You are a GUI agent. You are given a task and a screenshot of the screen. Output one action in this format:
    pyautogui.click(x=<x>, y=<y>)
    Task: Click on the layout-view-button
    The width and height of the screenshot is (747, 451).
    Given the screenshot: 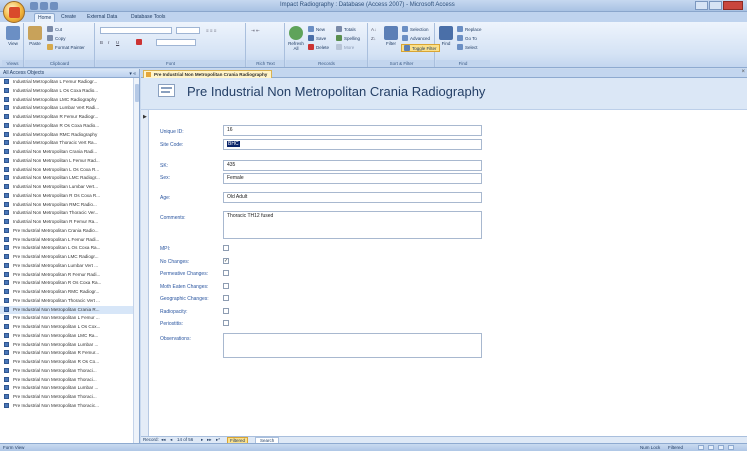 What is the action you would take?
    pyautogui.click(x=721, y=447)
    